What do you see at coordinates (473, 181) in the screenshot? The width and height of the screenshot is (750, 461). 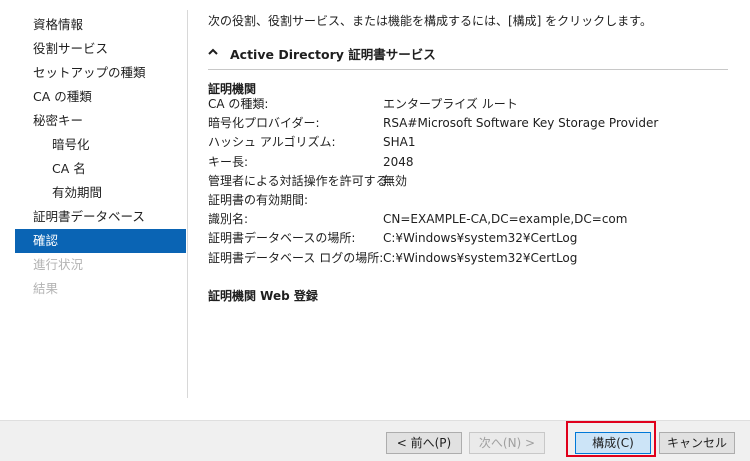 I see `summary-row: 管理者による対話操作を許可する: 無効` at bounding box center [473, 181].